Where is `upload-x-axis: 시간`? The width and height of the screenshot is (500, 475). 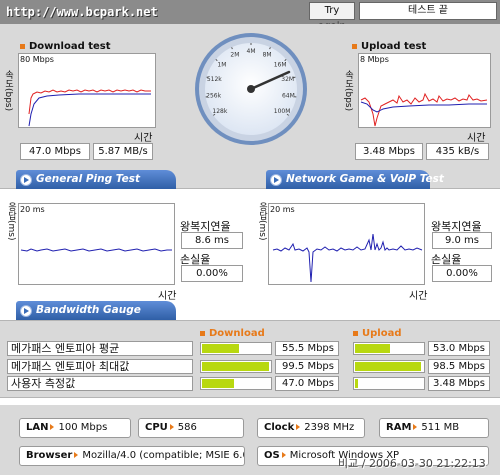 upload-x-axis: 시간 is located at coordinates (476, 138).